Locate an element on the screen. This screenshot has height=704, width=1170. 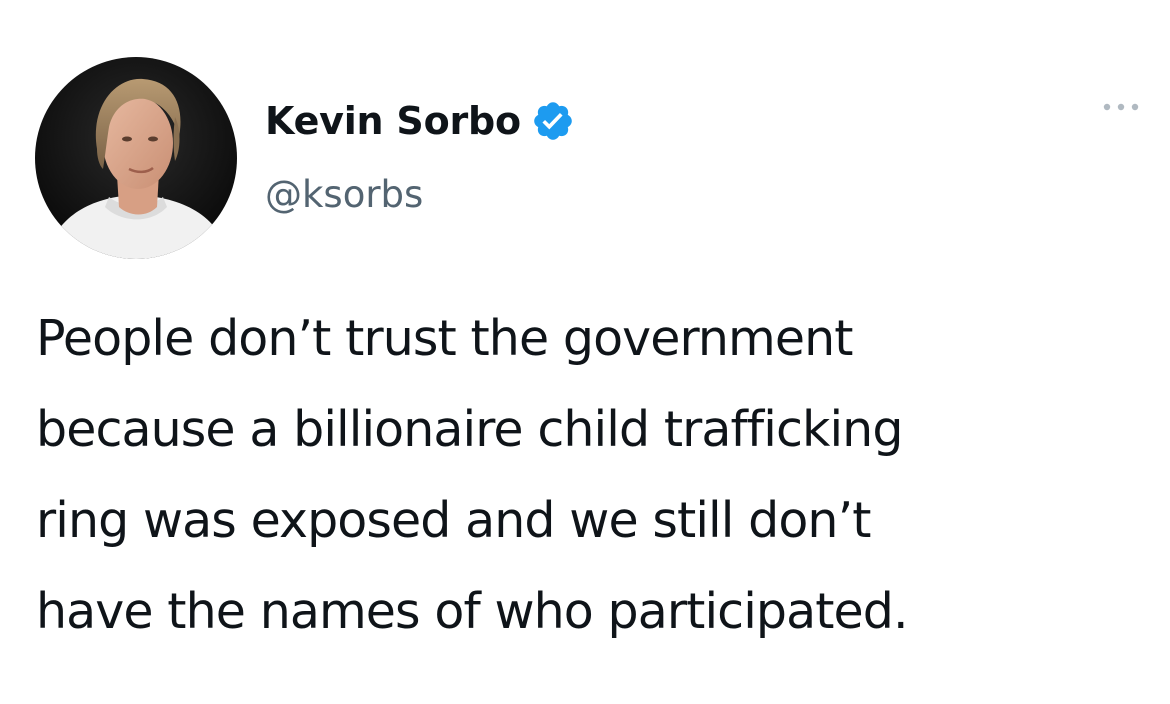
verified-badge-icon is located at coordinates (553, 121).